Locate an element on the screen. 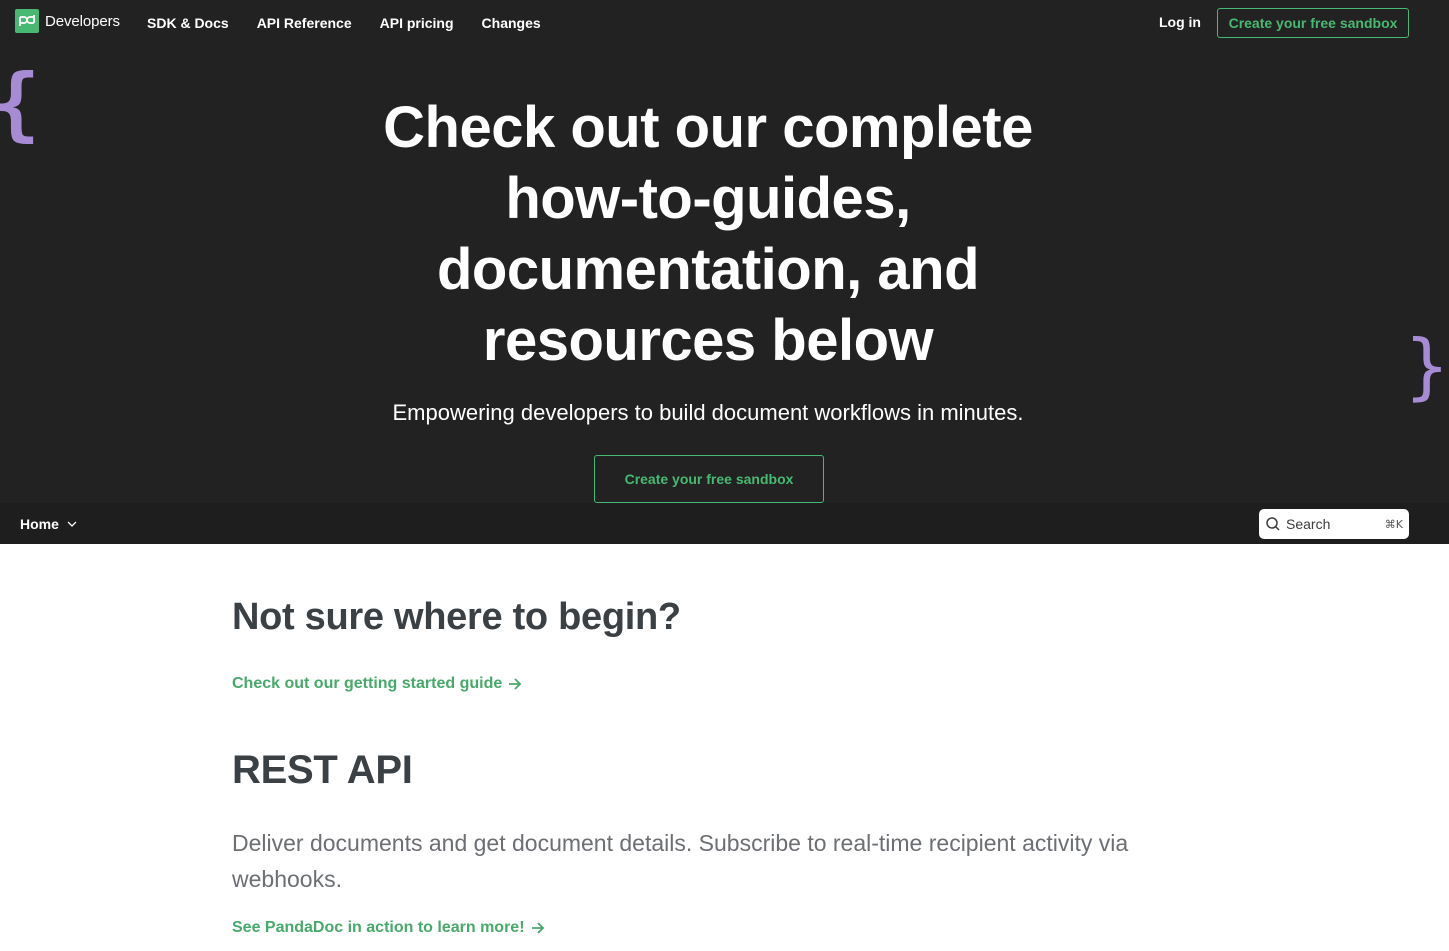 The width and height of the screenshot is (1449, 951). getting-started-link: Check out our getting started guide is located at coordinates (377, 684).